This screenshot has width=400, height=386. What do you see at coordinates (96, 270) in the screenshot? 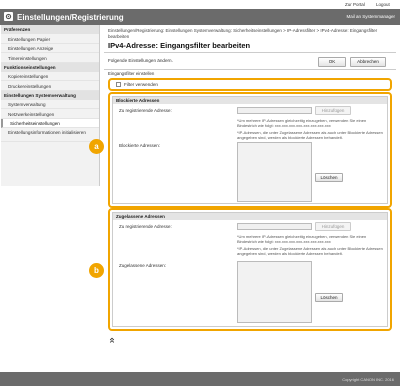
I see `callout-b-badge: b` at bounding box center [96, 270].